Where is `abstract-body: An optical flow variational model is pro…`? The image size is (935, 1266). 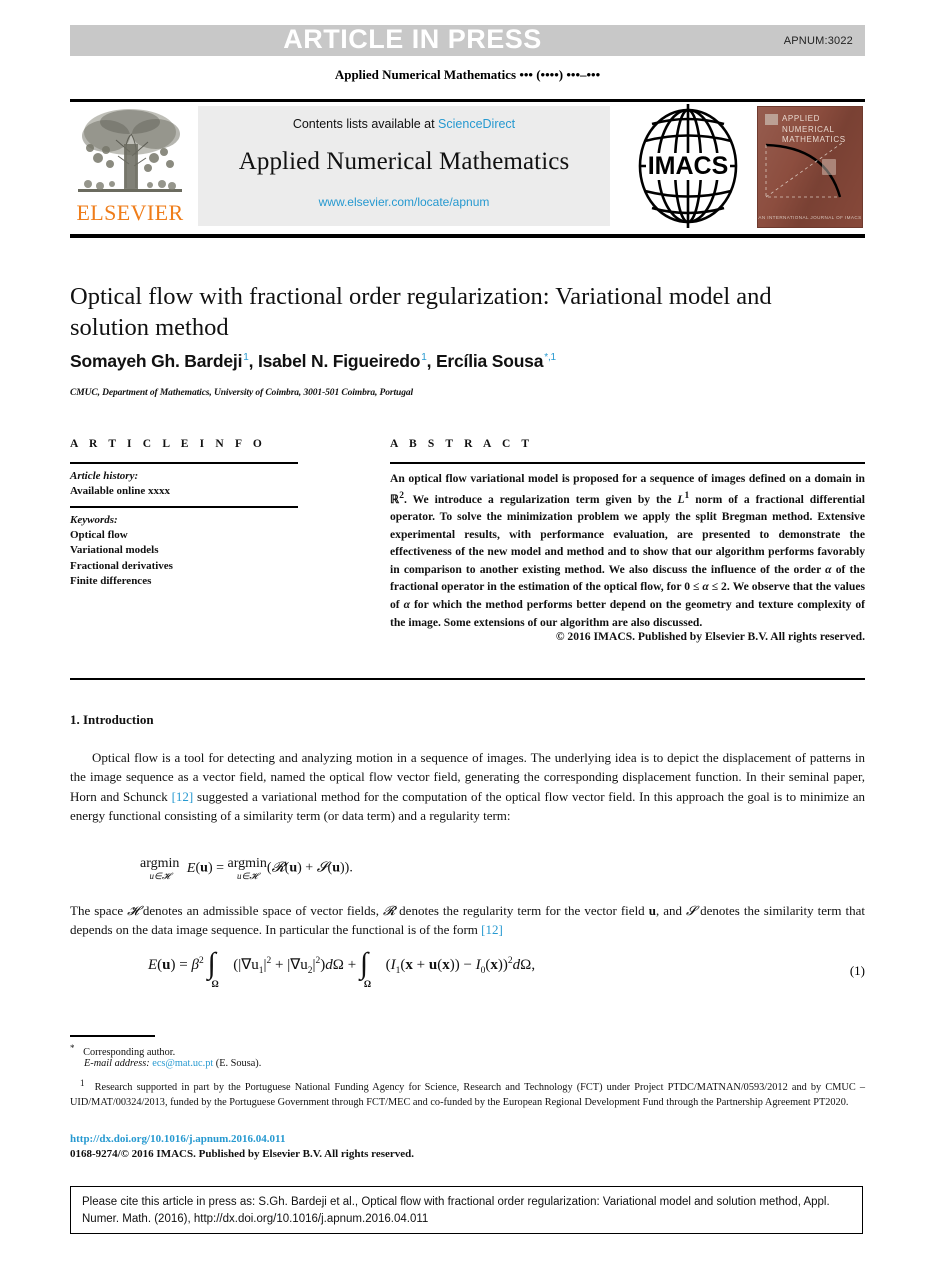 abstract-body: An optical flow variational model is pro… is located at coordinates (628, 550).